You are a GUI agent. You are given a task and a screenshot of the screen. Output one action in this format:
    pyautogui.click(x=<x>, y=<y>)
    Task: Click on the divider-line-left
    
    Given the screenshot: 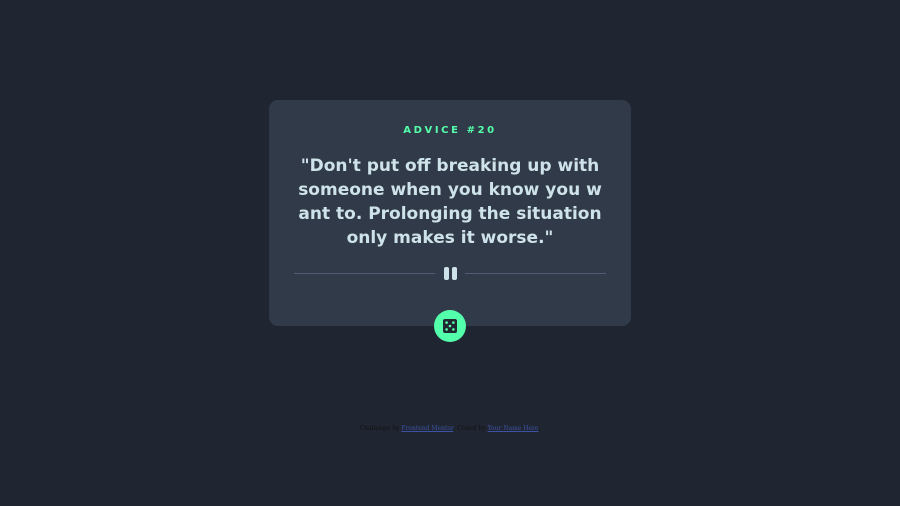 What is the action you would take?
    pyautogui.click(x=364, y=273)
    